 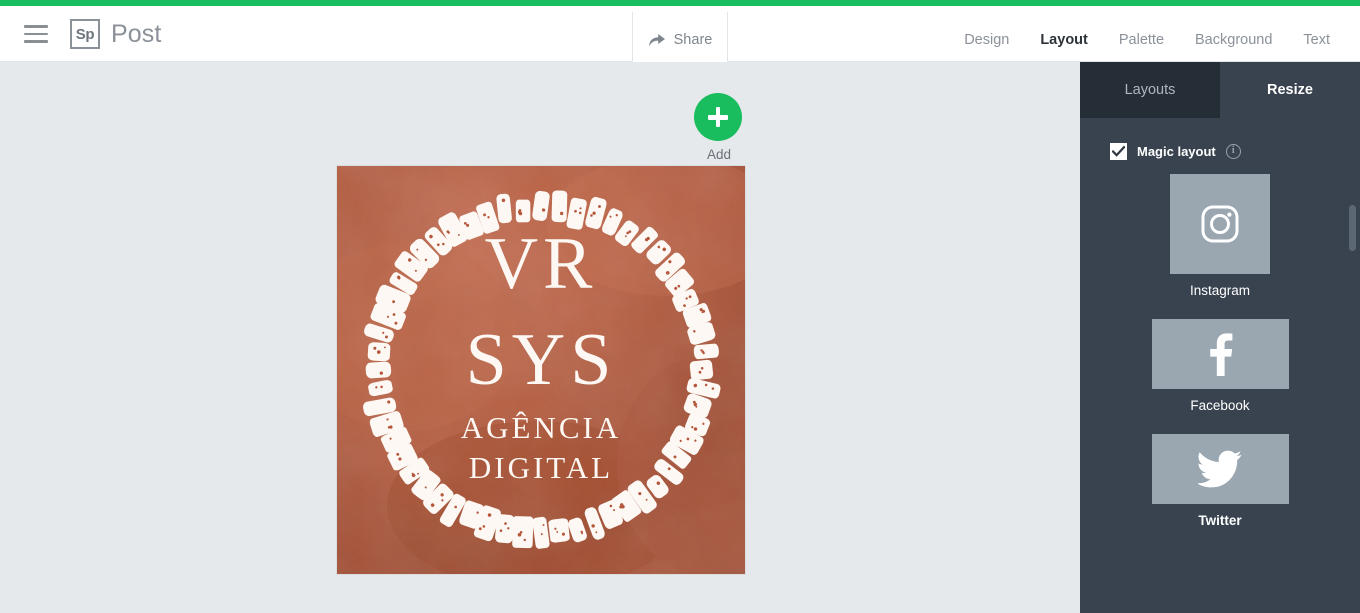 I want to click on twitter-thumbnail, so click(x=1220, y=469).